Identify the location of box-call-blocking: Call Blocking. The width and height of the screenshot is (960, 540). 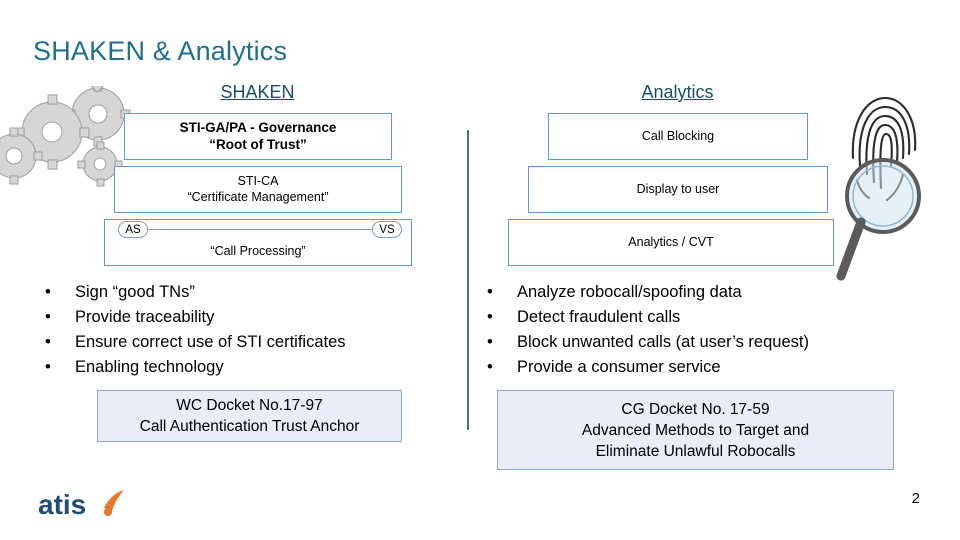
(678, 136).